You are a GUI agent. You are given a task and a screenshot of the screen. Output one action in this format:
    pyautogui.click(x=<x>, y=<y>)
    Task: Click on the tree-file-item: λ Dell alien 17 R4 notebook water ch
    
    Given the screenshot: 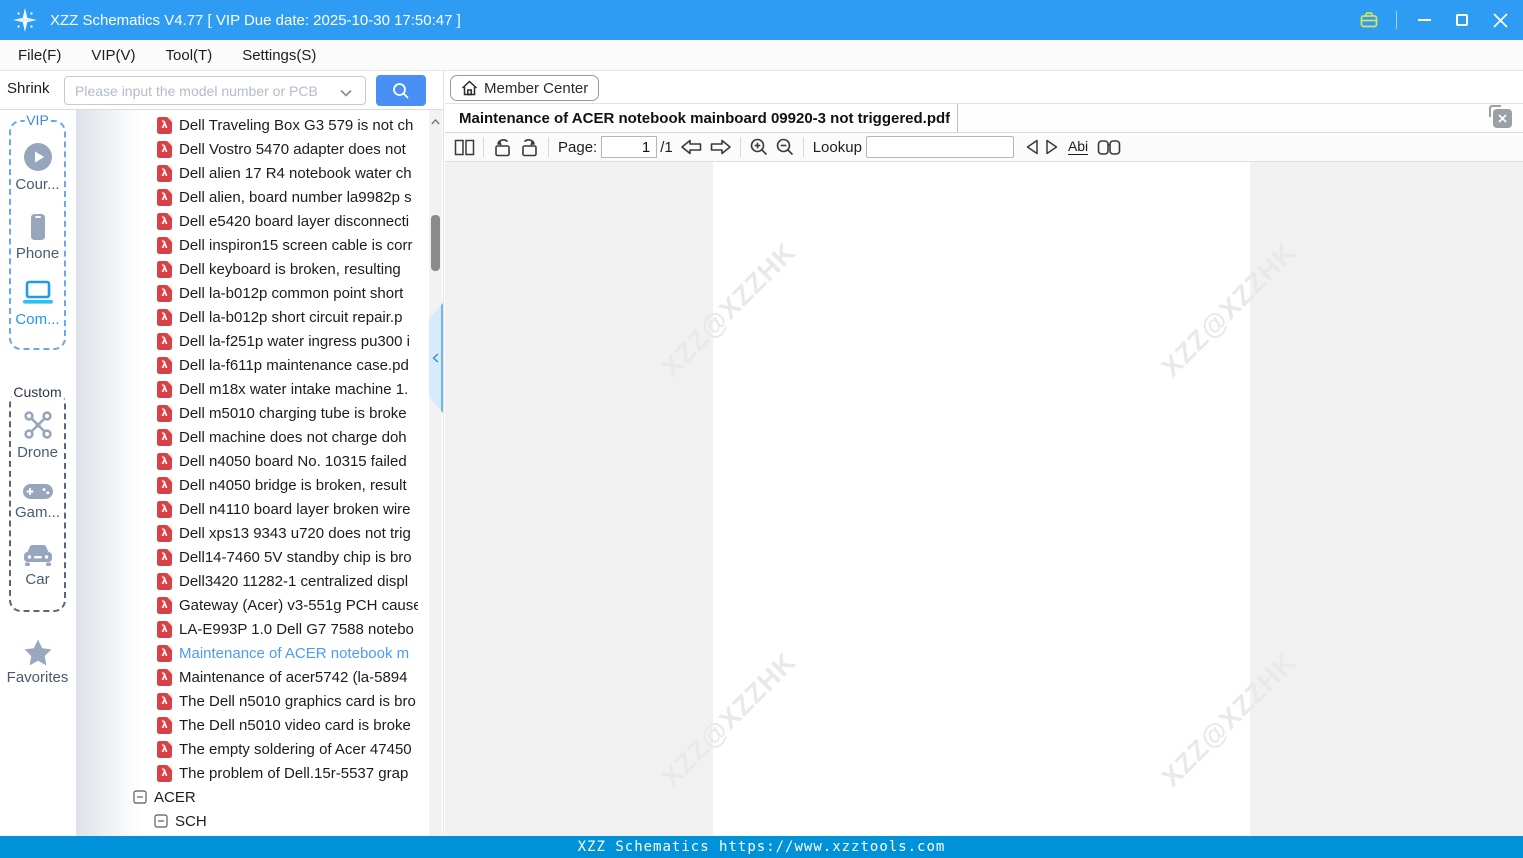 What is the action you would take?
    pyautogui.click(x=209, y=173)
    